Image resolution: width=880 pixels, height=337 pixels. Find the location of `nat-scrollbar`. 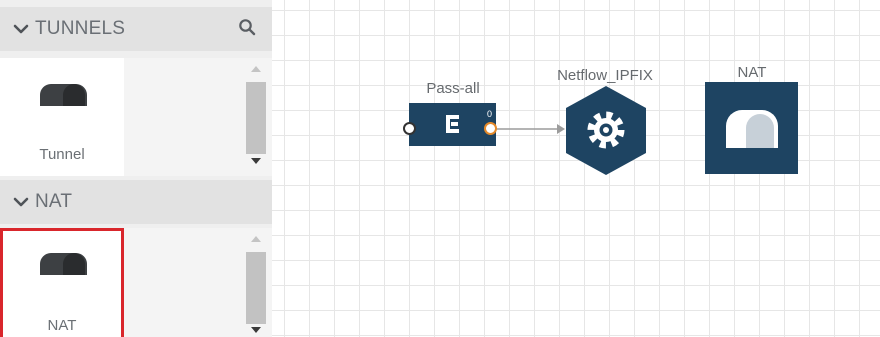

nat-scrollbar is located at coordinates (256, 282).